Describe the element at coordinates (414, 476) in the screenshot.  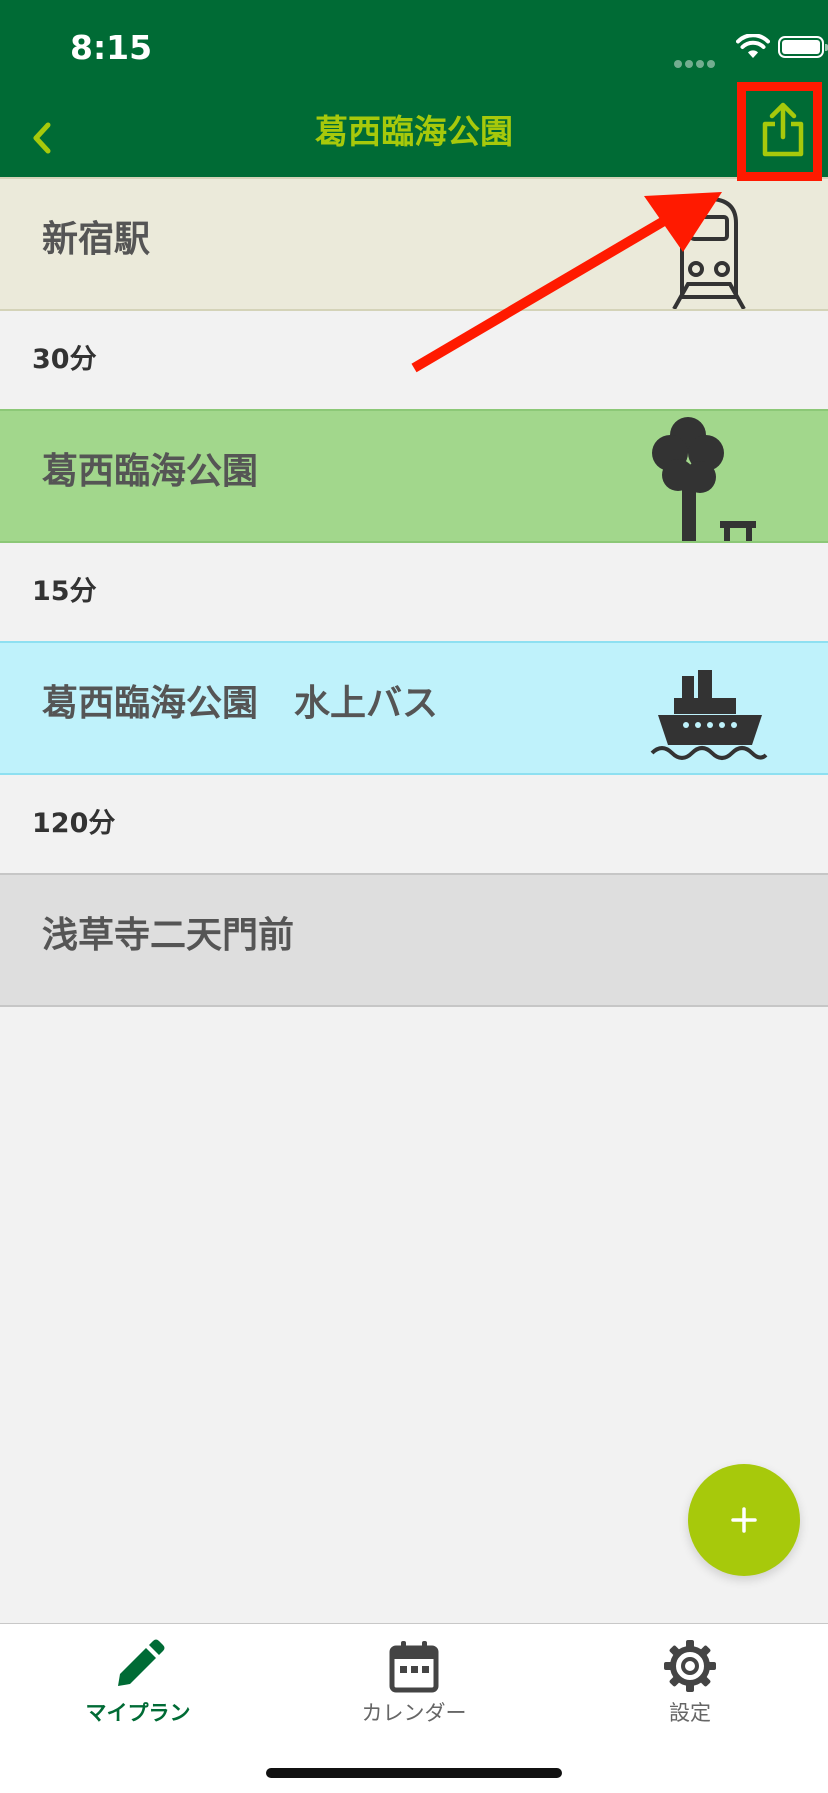
I see `plan-stop-card: 葛西臨海公園` at that location.